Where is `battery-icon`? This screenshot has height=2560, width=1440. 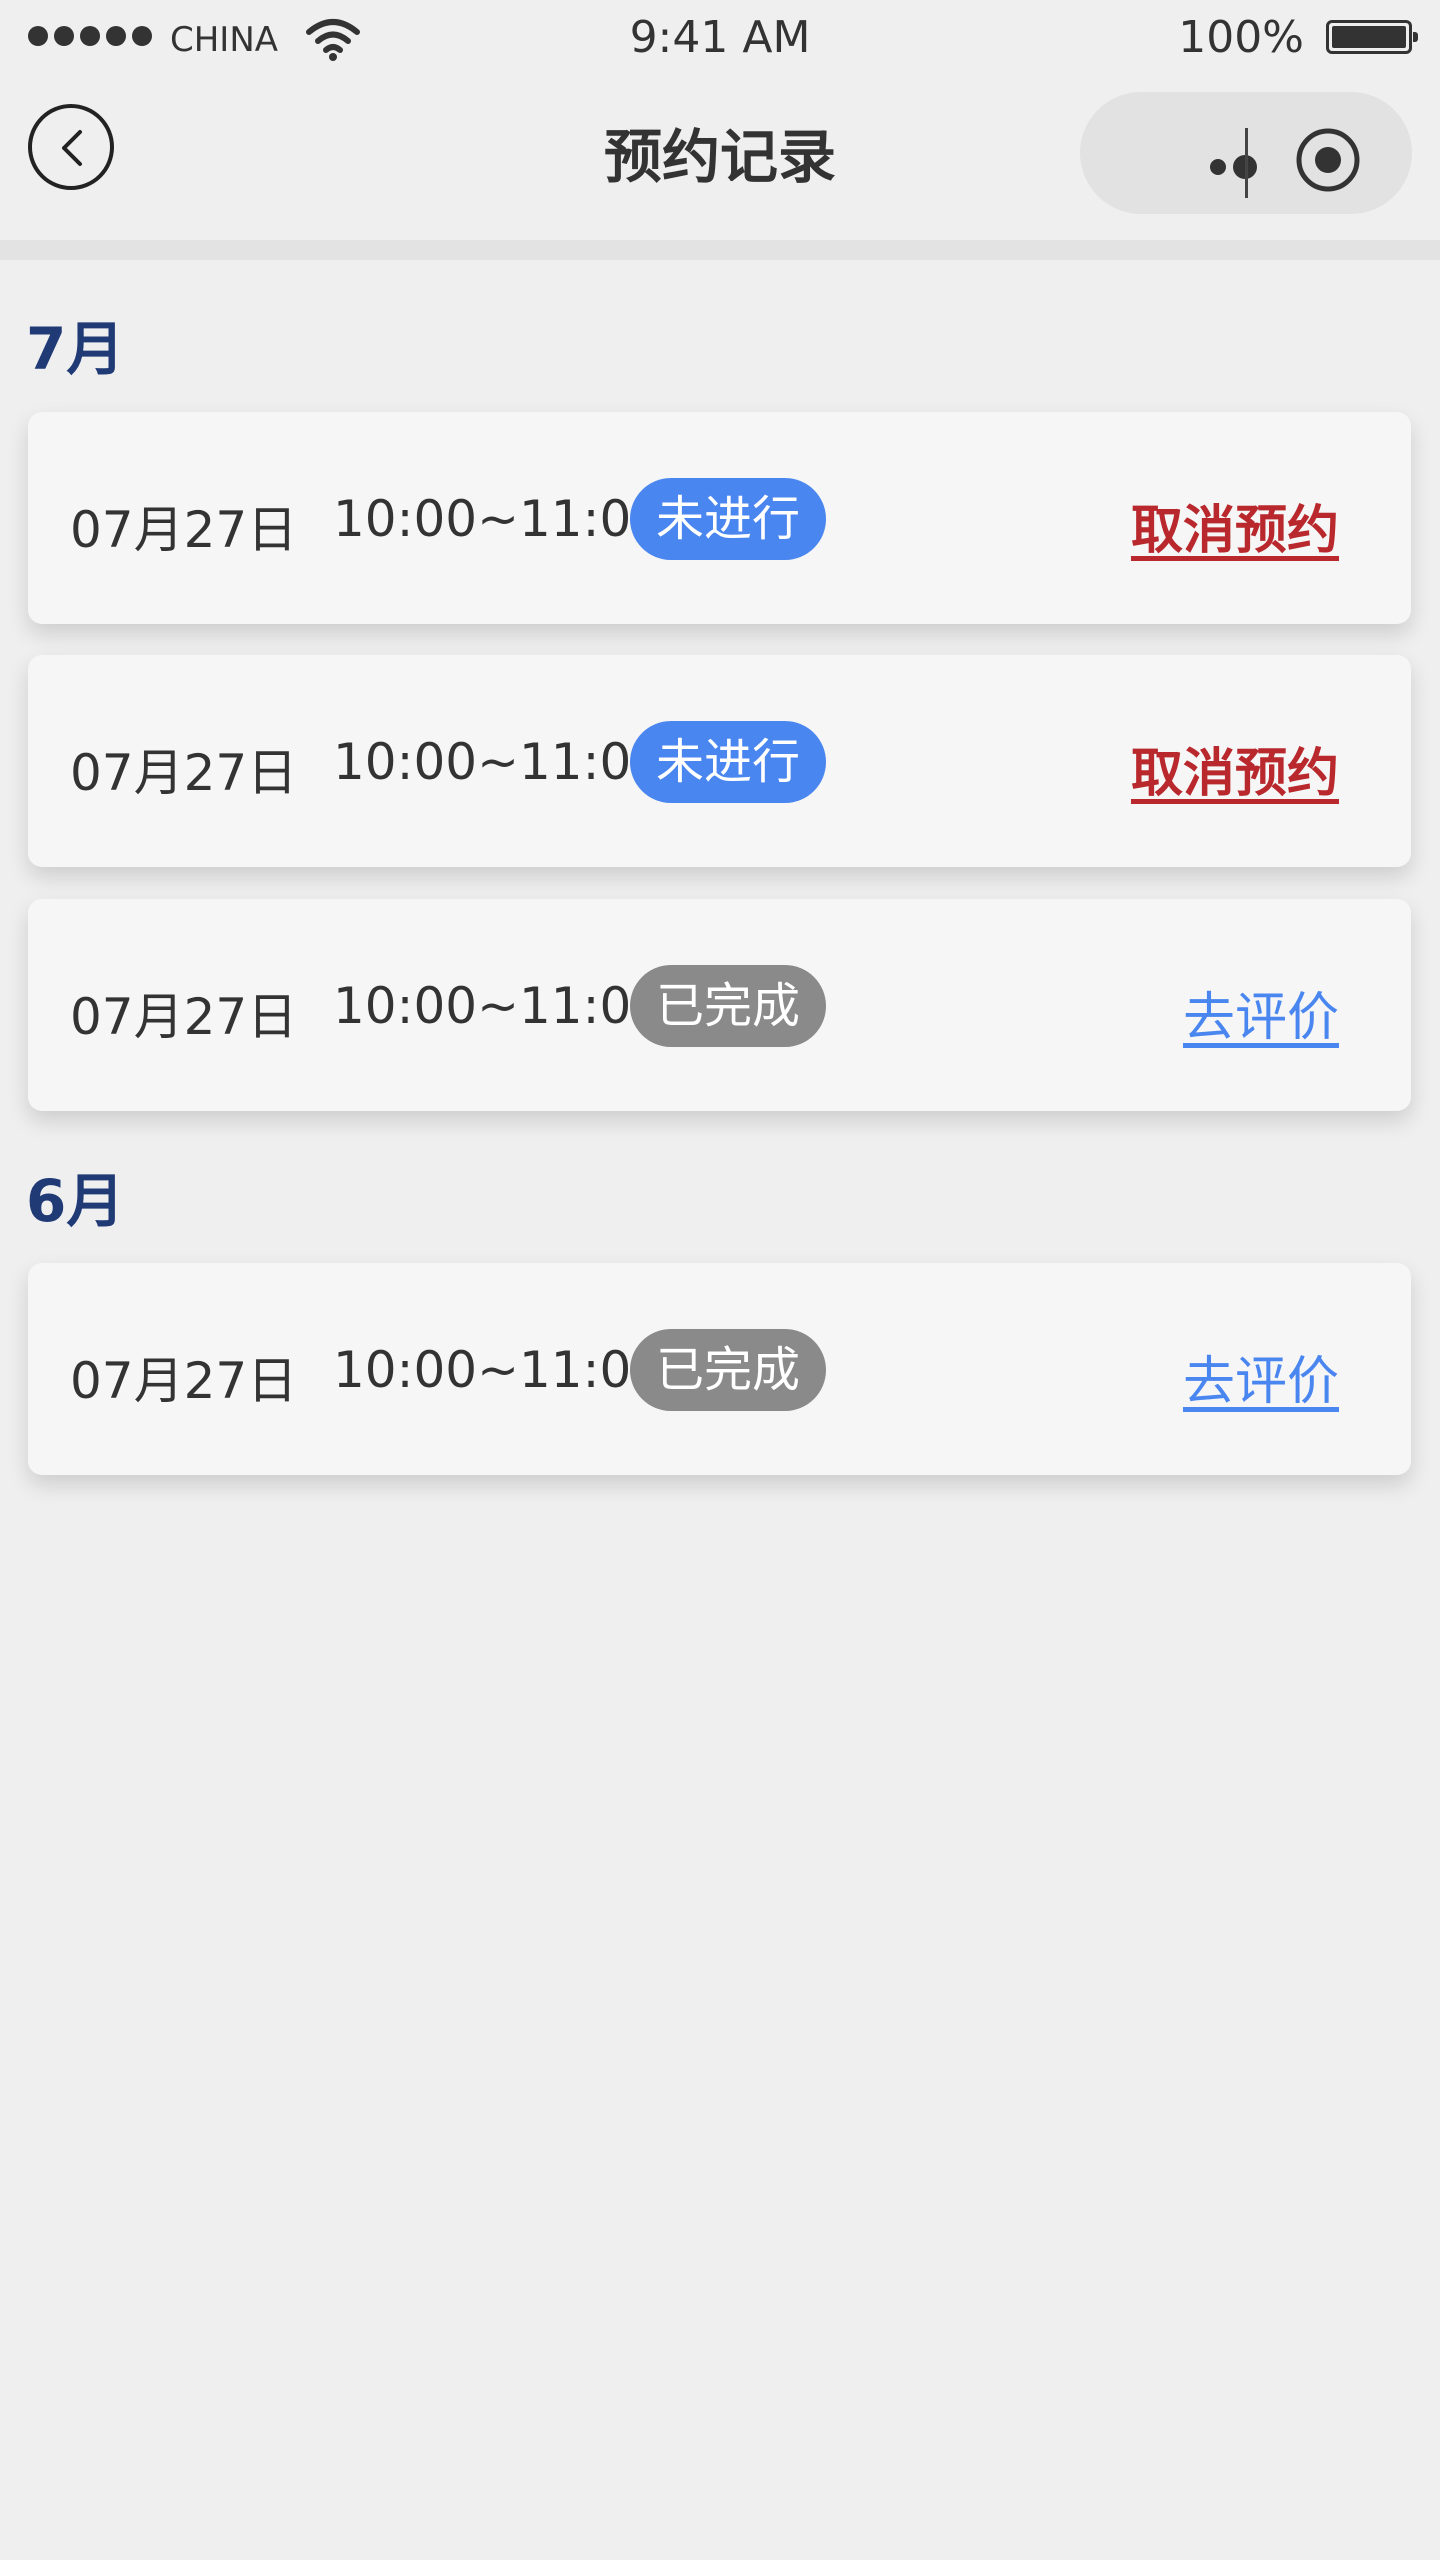
battery-icon is located at coordinates (1372, 37).